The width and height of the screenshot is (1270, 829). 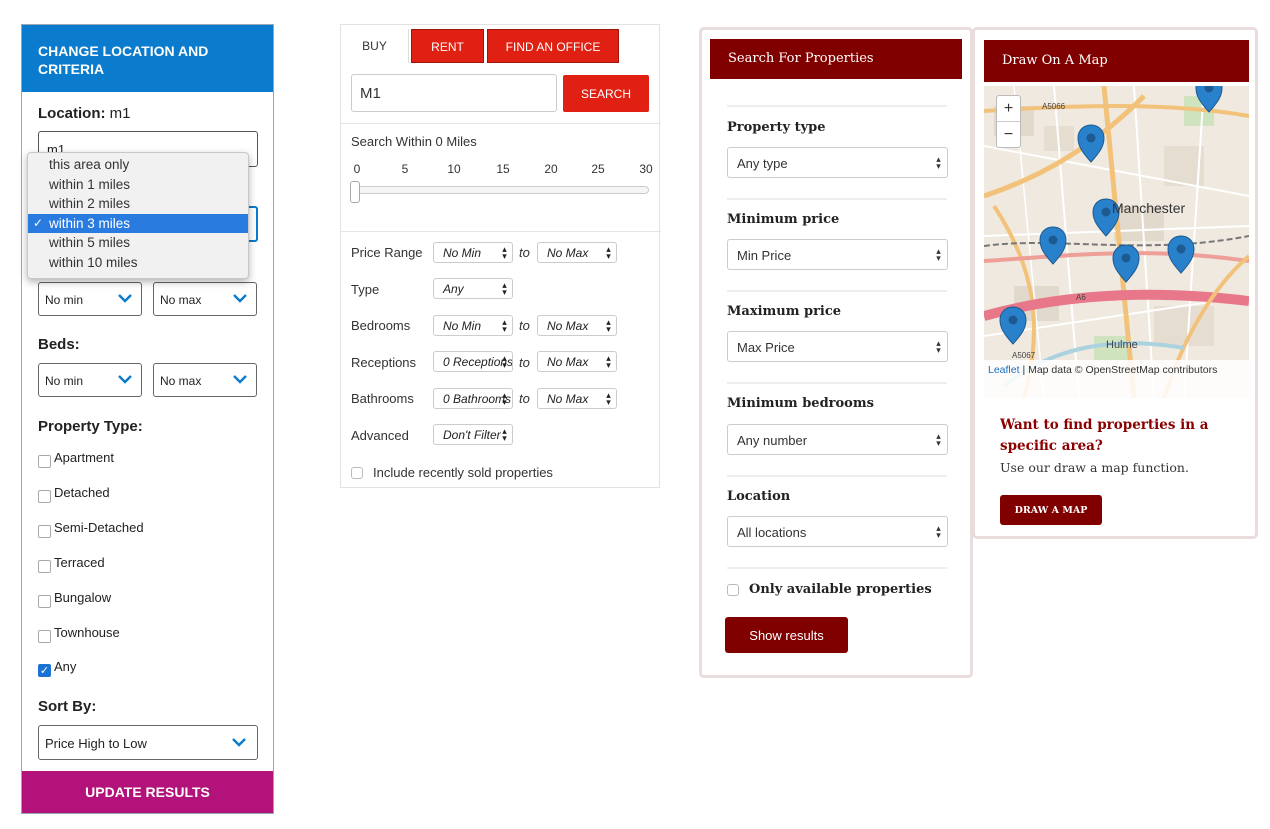 I want to click on property-type-label: Property Type:, so click(x=90, y=426).